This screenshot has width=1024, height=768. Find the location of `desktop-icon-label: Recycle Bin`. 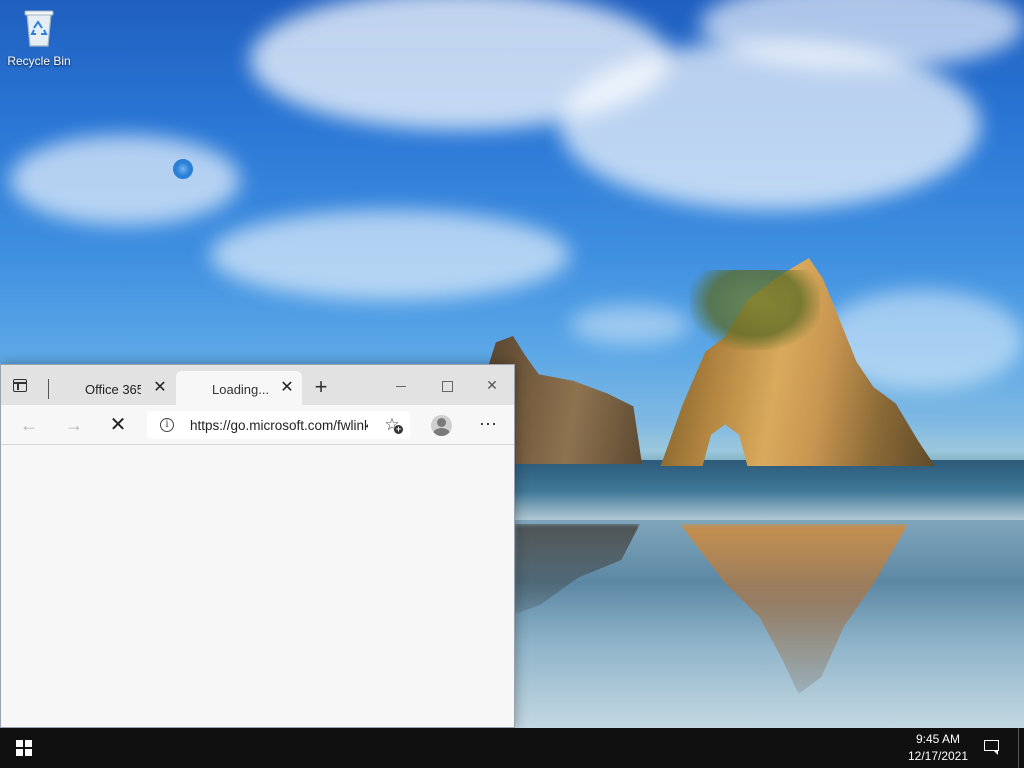

desktop-icon-label: Recycle Bin is located at coordinates (39, 61).